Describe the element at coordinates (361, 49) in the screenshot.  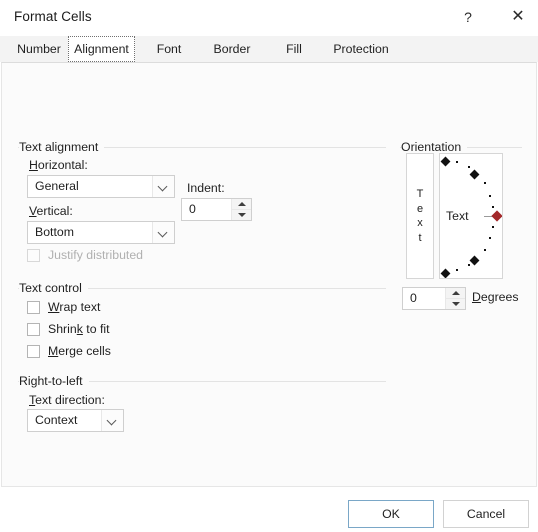
I see `tab-protection: Protection` at that location.